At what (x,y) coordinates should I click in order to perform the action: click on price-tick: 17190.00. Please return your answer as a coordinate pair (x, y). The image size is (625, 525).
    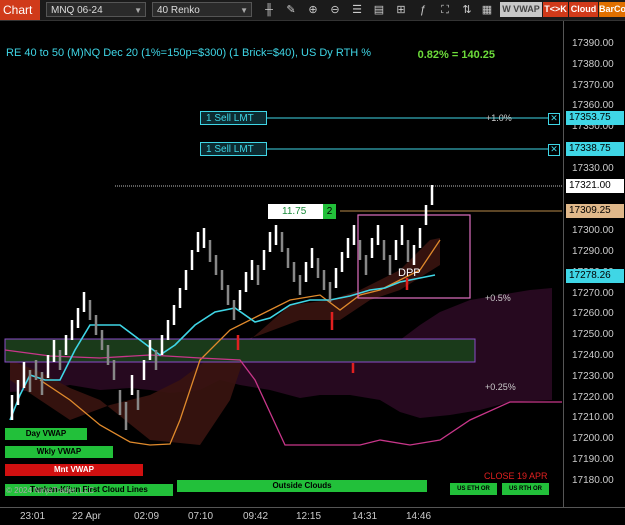
    Looking at the image, I should click on (593, 459).